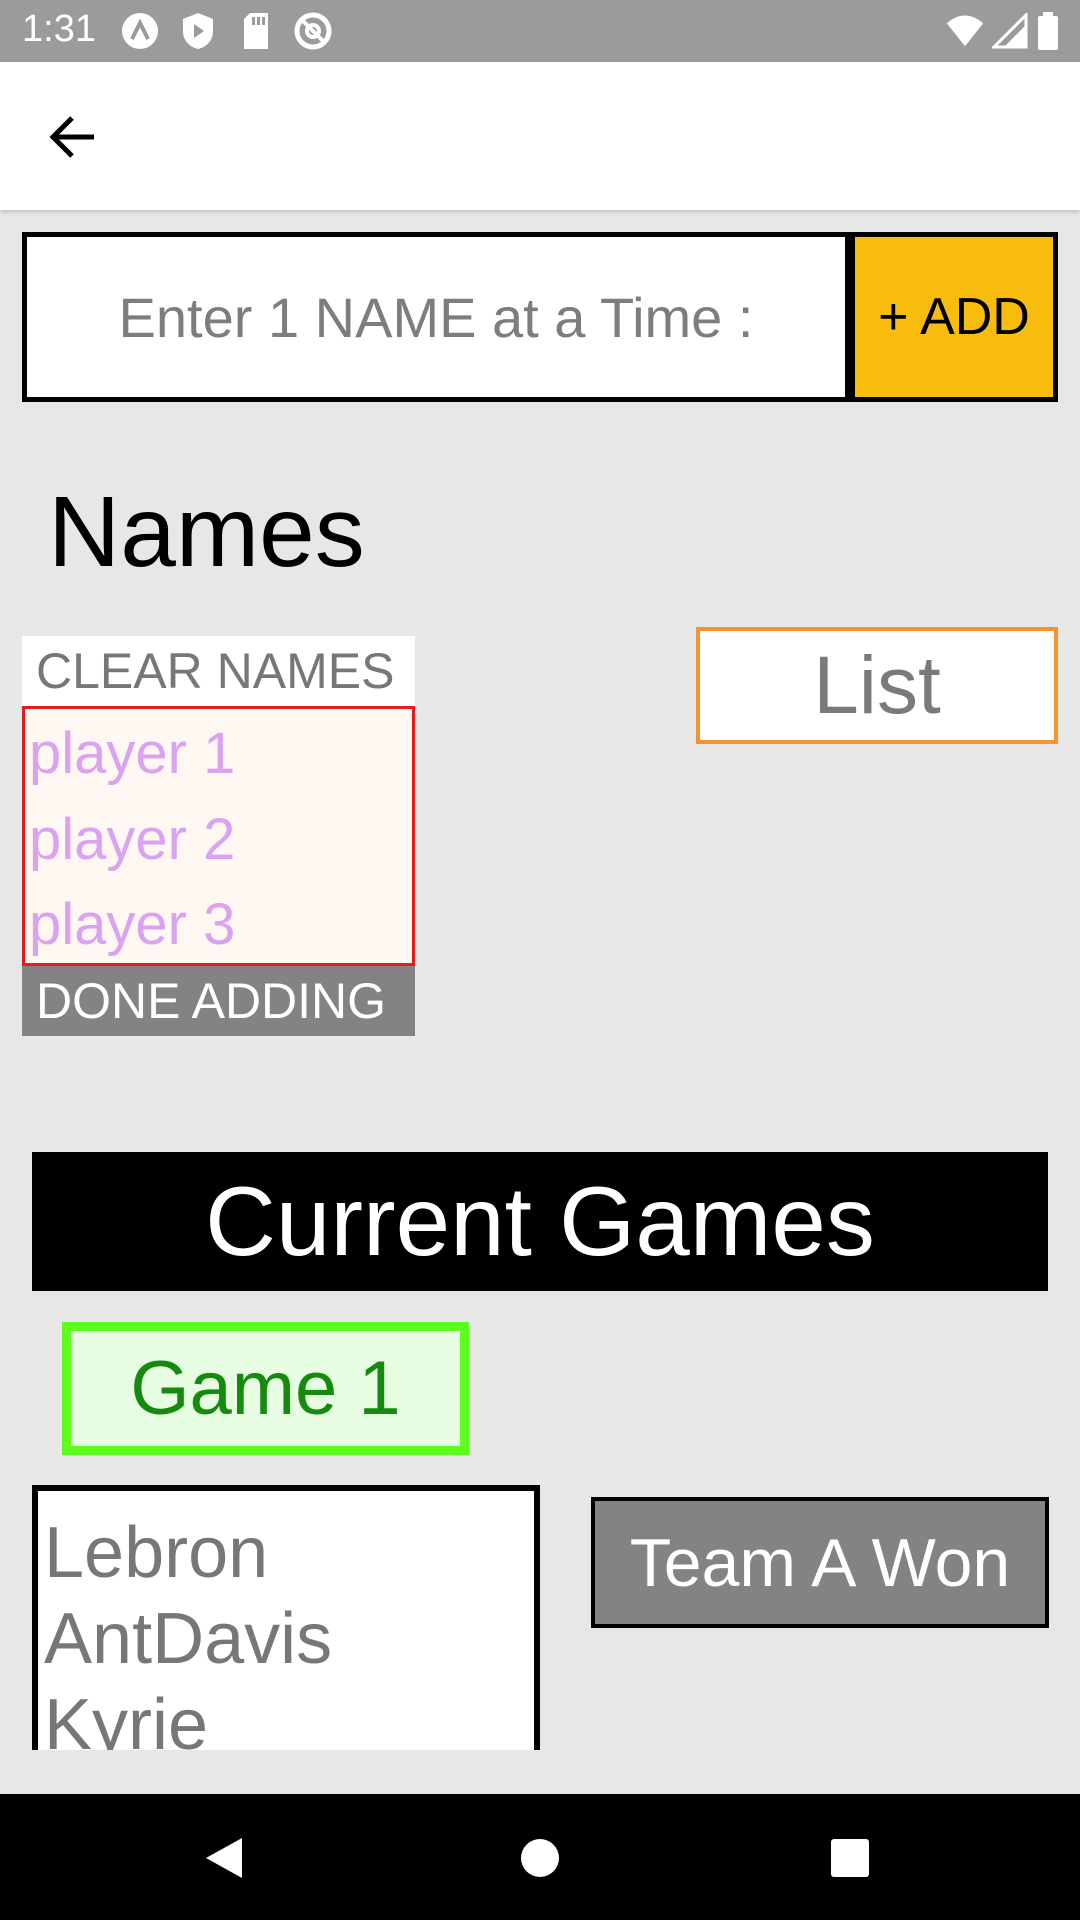  Describe the element at coordinates (206, 532) in the screenshot. I see `names-title: Names` at that location.